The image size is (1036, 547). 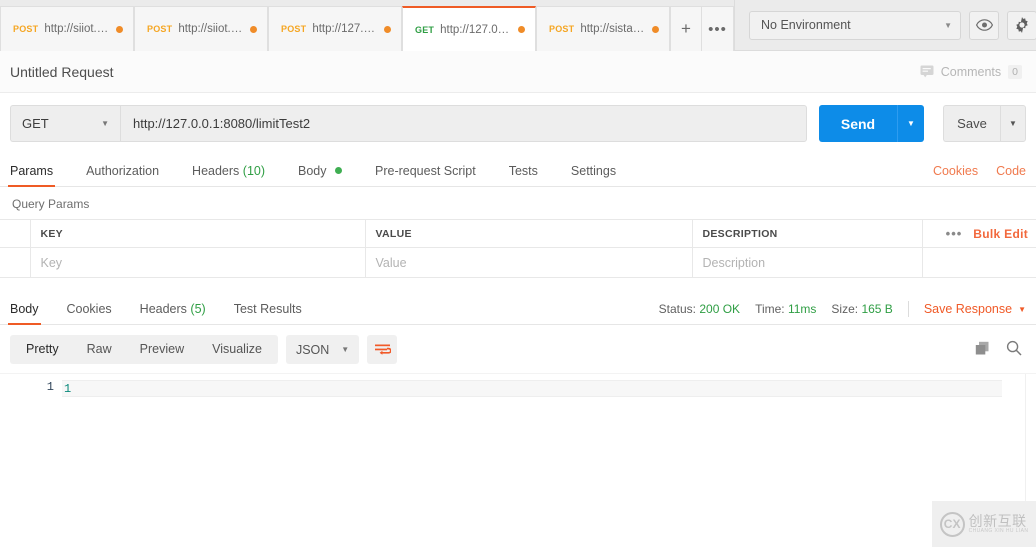 I want to click on size-label: Size:, so click(x=845, y=309).